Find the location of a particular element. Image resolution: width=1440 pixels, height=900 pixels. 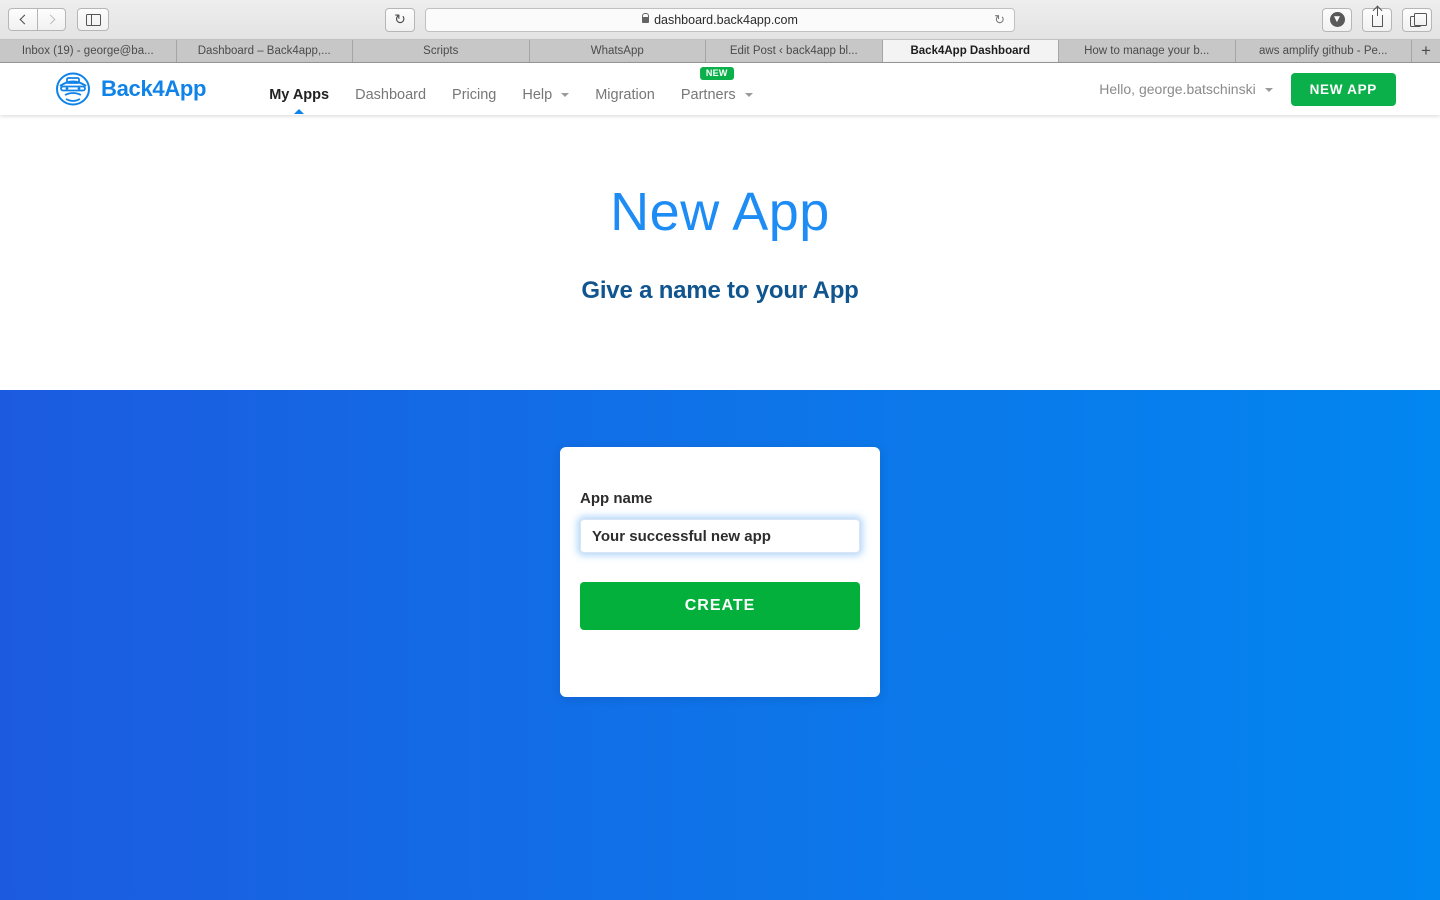

nav-item-help: Help is located at coordinates (546, 94).